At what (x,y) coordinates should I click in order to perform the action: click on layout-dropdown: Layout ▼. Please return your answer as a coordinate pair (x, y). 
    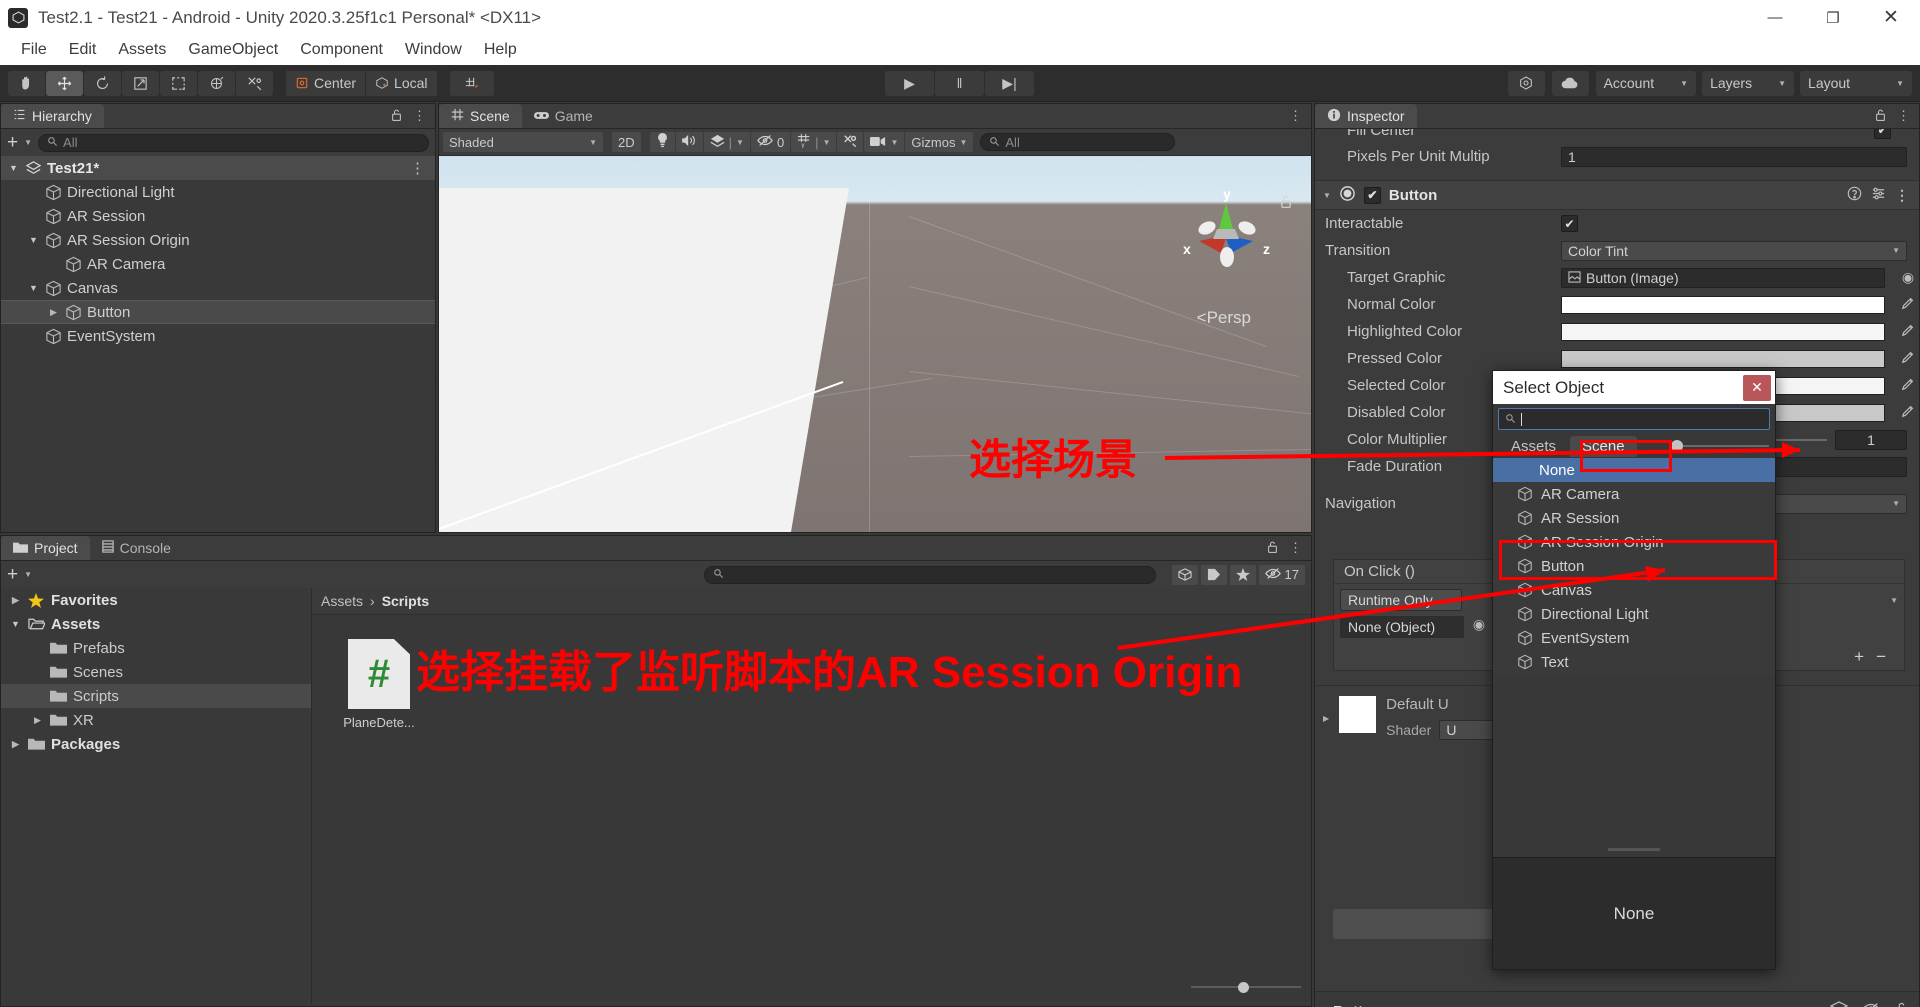
    Looking at the image, I should click on (1856, 83).